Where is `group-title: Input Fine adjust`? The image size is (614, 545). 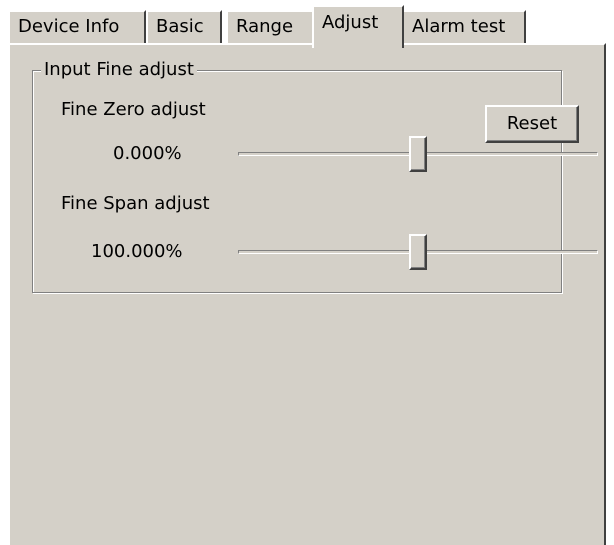
group-title: Input Fine adjust is located at coordinates (119, 70).